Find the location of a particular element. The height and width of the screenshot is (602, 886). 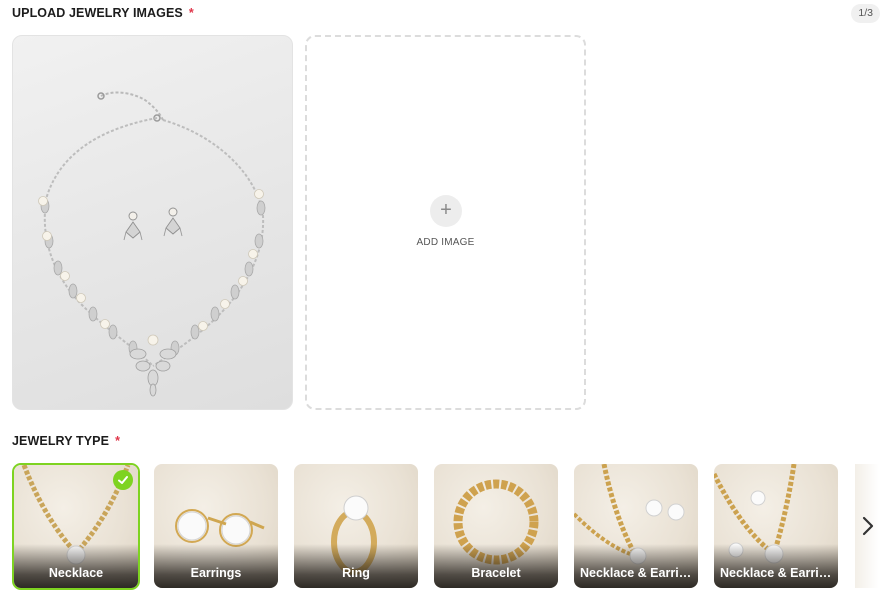

add-image-label: ADD IMAGE is located at coordinates (445, 242).